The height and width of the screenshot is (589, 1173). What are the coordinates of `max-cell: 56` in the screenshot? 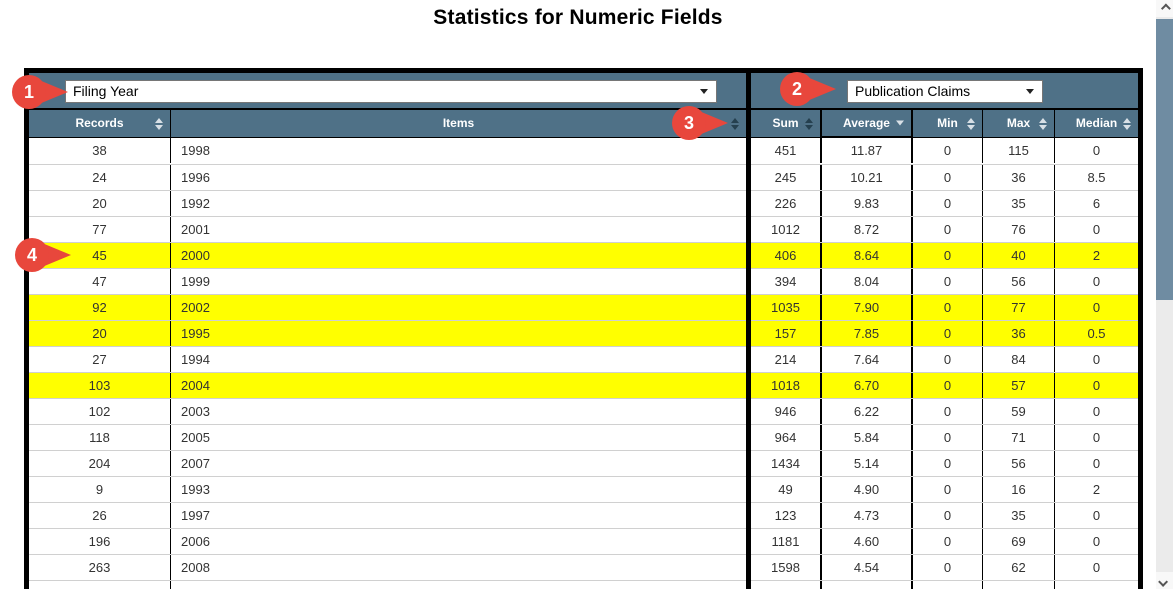 It's located at (1019, 463).